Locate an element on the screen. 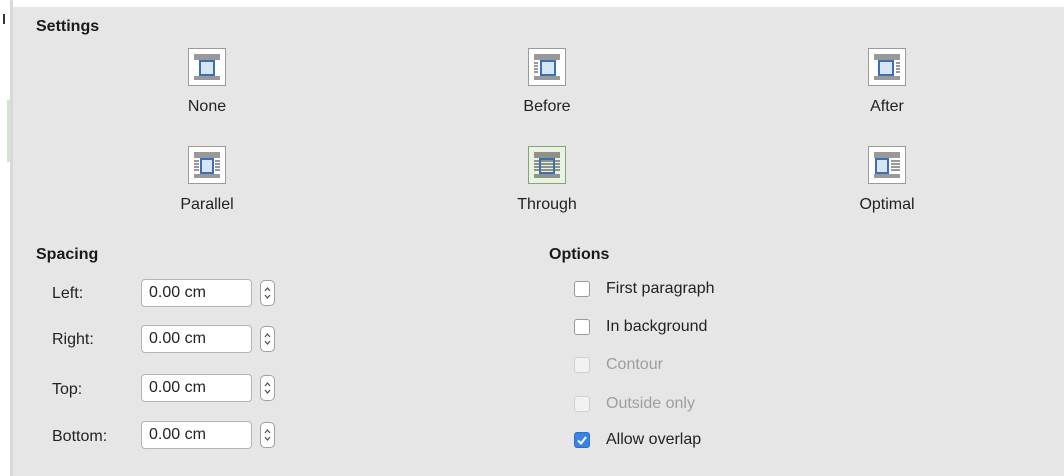  wrap-option-optimal-label: Optimal is located at coordinates (887, 204).